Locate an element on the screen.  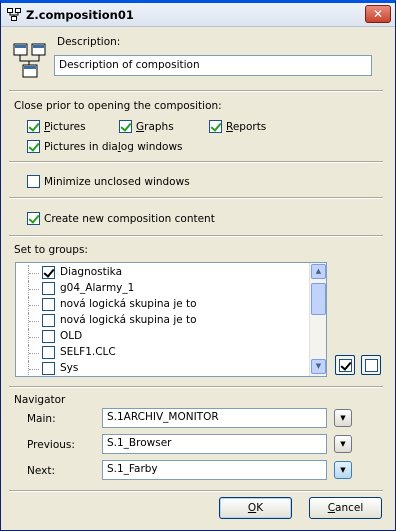
previous-label: Previous: is located at coordinates (51, 445).